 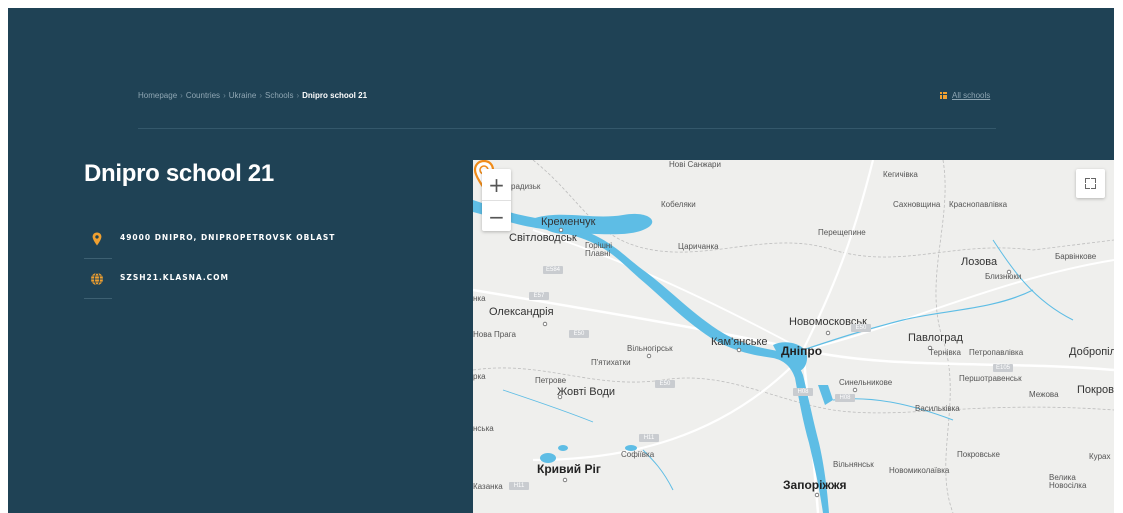 What do you see at coordinates (695, 164) in the screenshot?
I see `map-label: Нові Санжари` at bounding box center [695, 164].